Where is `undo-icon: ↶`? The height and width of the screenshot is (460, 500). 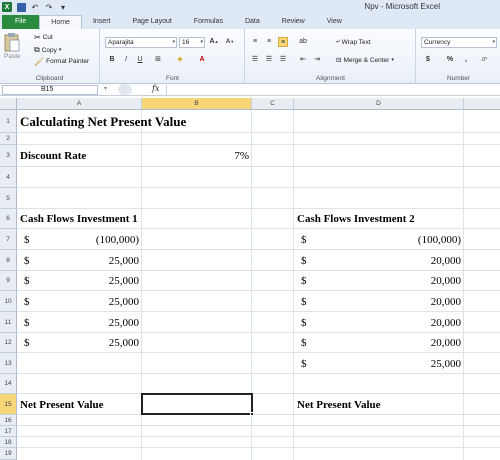 undo-icon: ↶ is located at coordinates (35, 7).